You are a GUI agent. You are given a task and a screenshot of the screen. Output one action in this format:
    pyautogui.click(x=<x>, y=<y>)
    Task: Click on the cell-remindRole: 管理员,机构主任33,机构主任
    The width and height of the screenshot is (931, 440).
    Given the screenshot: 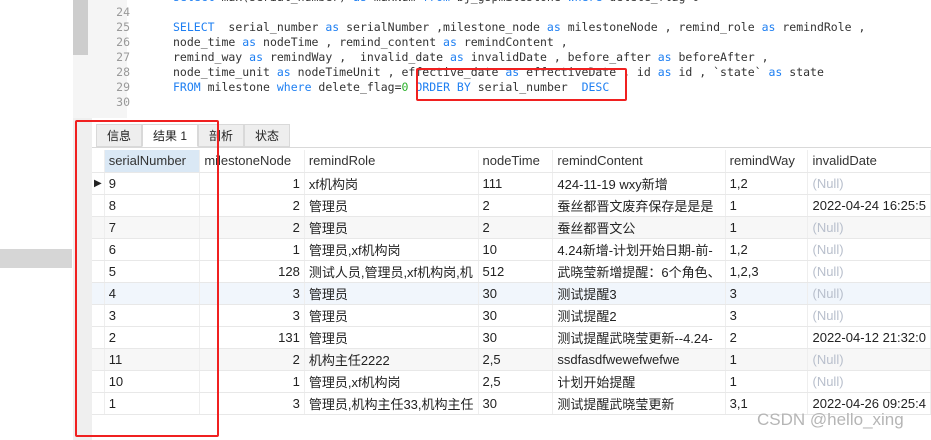 What is the action you would take?
    pyautogui.click(x=391, y=403)
    